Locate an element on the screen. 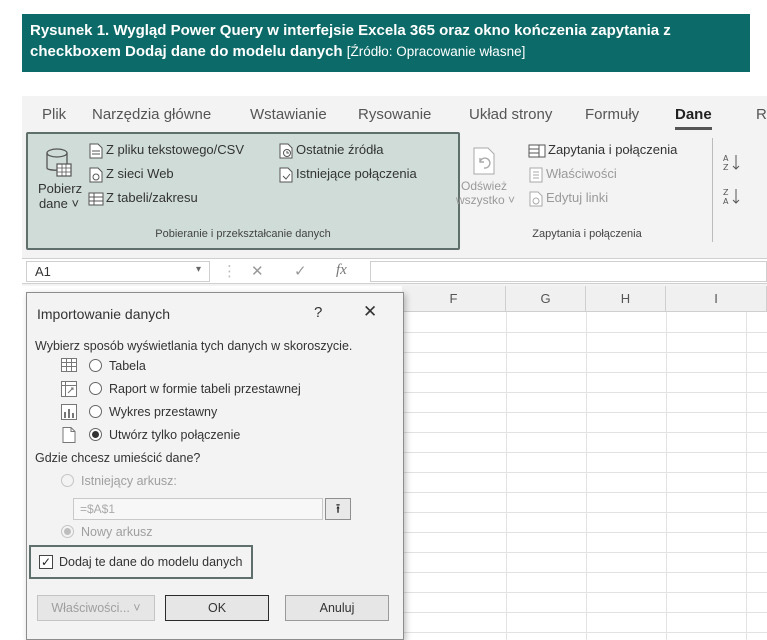 This screenshot has width=767, height=640. tab-recenzja: R is located at coordinates (761, 114).